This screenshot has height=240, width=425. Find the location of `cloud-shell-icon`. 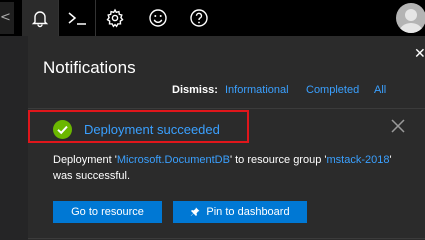

cloud-shell-icon is located at coordinates (77, 18).